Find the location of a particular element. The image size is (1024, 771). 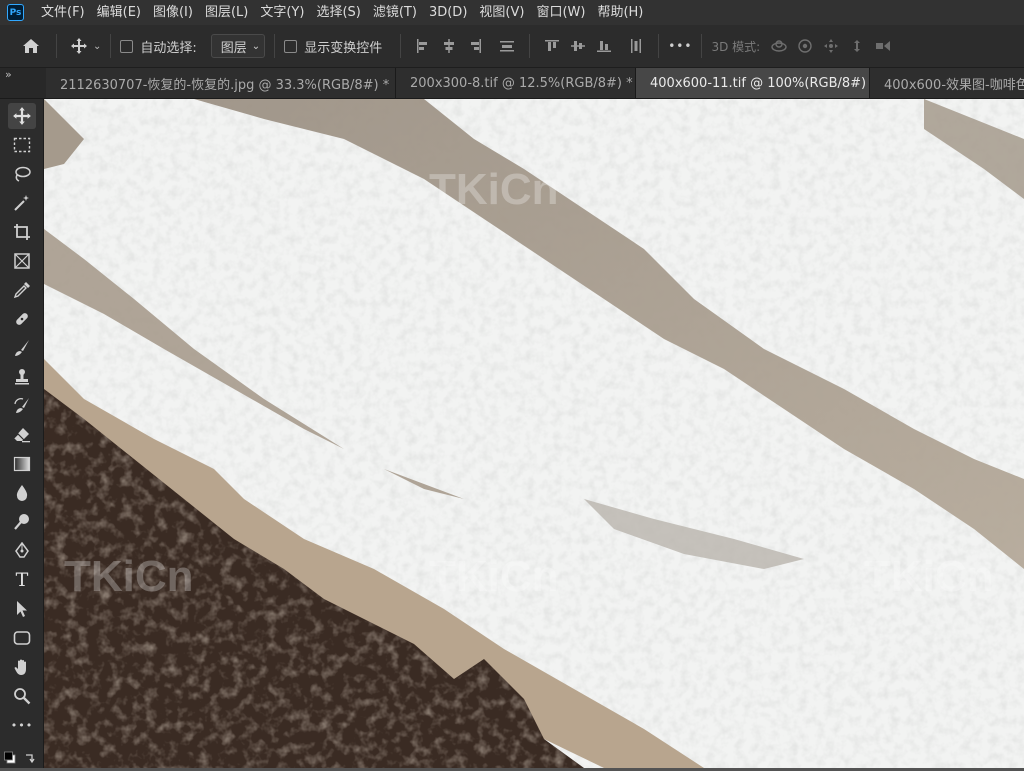

move-icon is located at coordinates (22, 116).